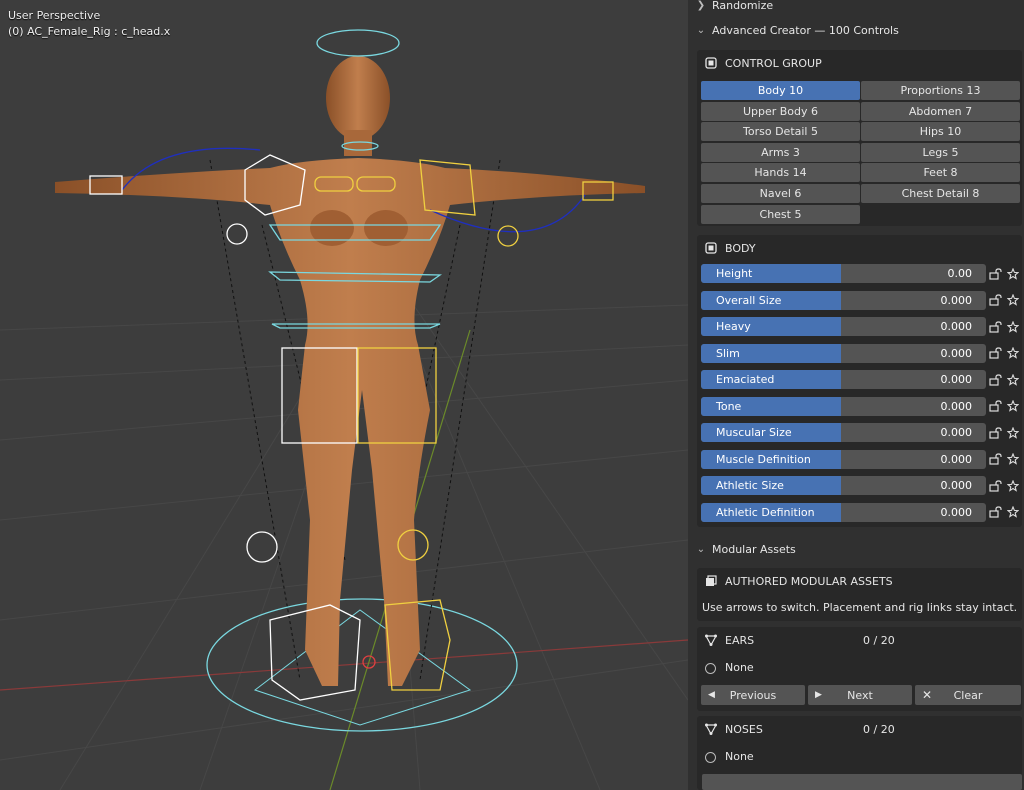 This screenshot has width=1024, height=790. What do you see at coordinates (843, 432) in the screenshot?
I see `body-slider: Muscular Size 0.000` at bounding box center [843, 432].